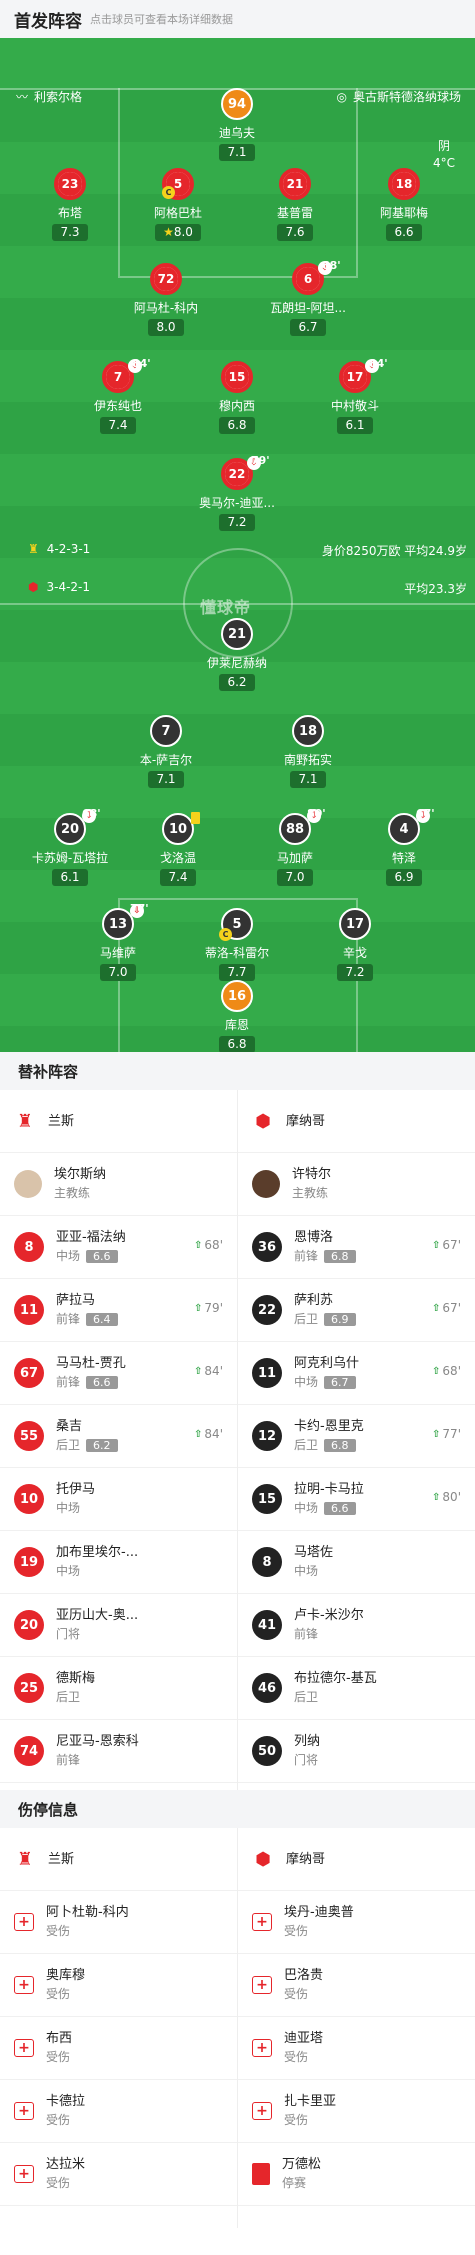 Image resolution: width=475 pixels, height=2255 pixels. What do you see at coordinates (301, 2174) in the screenshot?
I see `injury-info: 万德松 停赛` at bounding box center [301, 2174].